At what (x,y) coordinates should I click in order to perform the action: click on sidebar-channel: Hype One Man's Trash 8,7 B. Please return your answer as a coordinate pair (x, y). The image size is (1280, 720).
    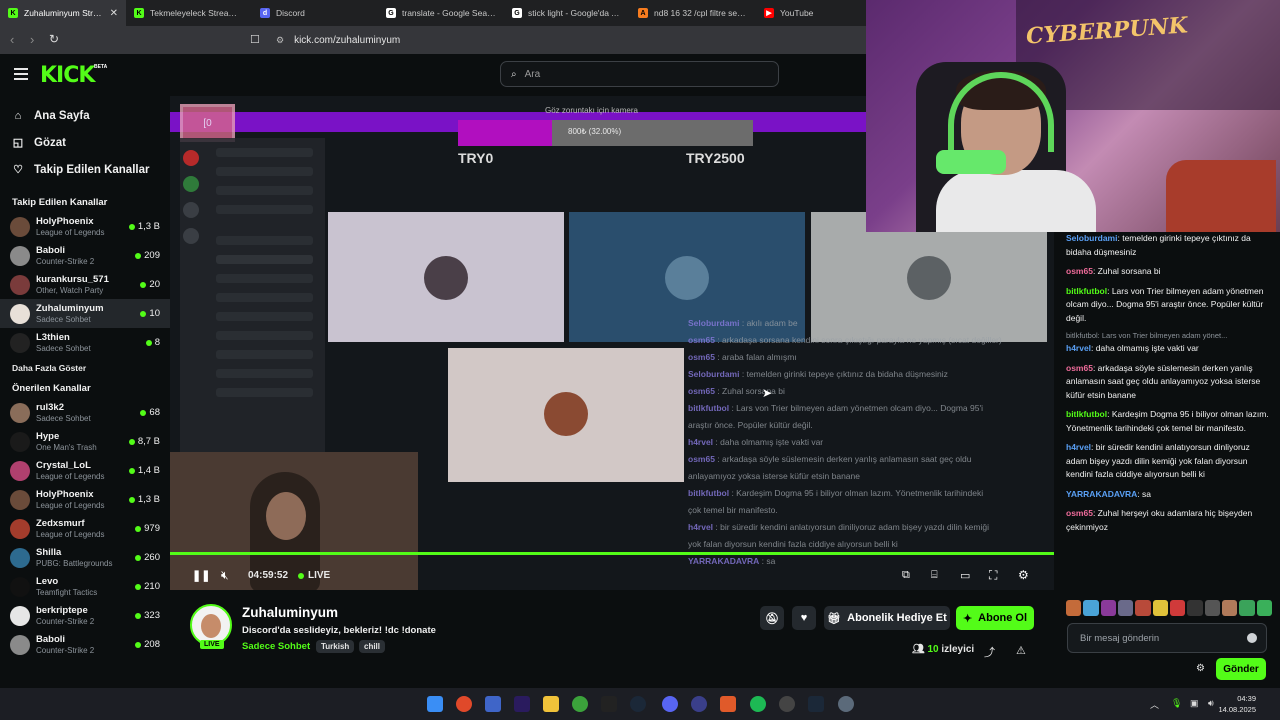
    Looking at the image, I should click on (85, 441).